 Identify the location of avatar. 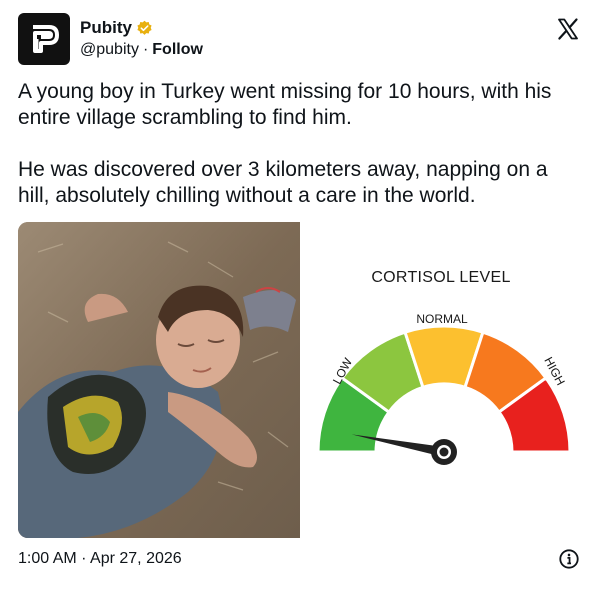
(44, 39).